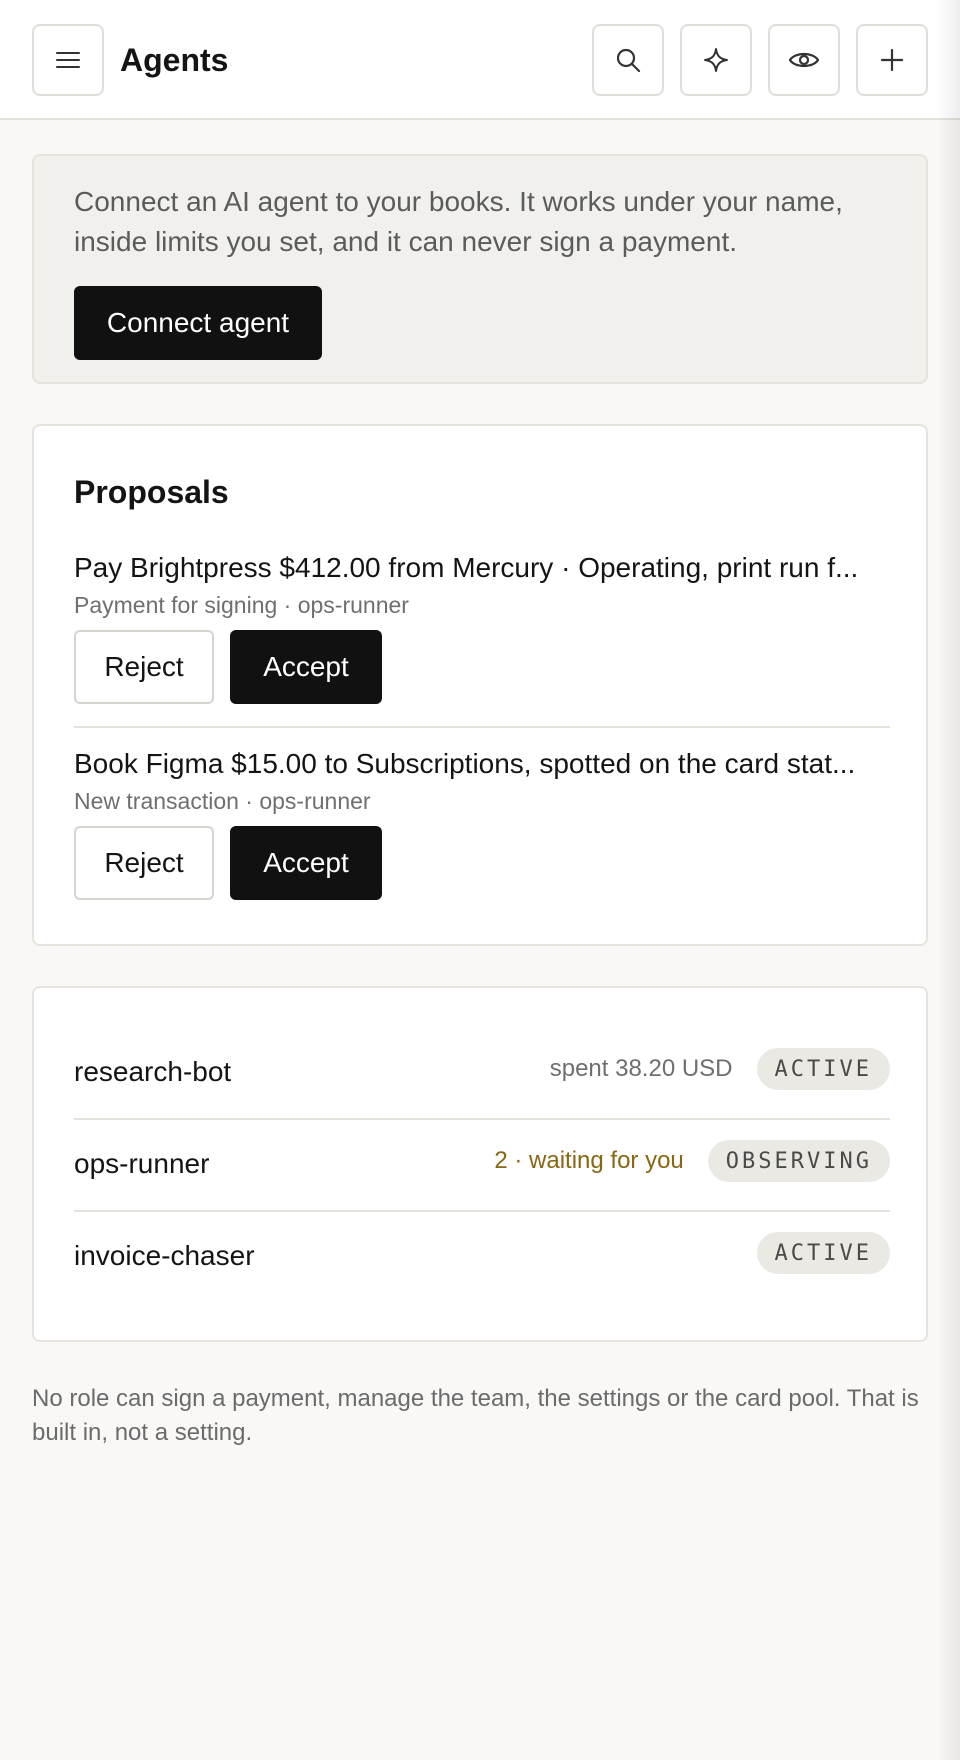 The image size is (960, 1760). I want to click on agent-name: ops-runner, so click(142, 1163).